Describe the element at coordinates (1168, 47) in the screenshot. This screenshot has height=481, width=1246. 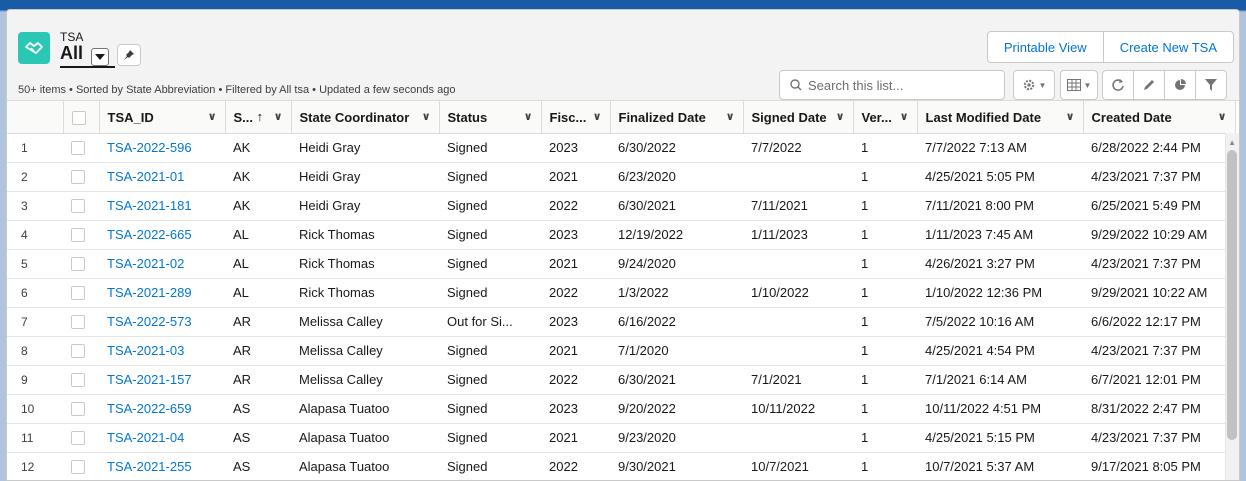
I see `create-new-tsa-button: Create New TSA` at that location.